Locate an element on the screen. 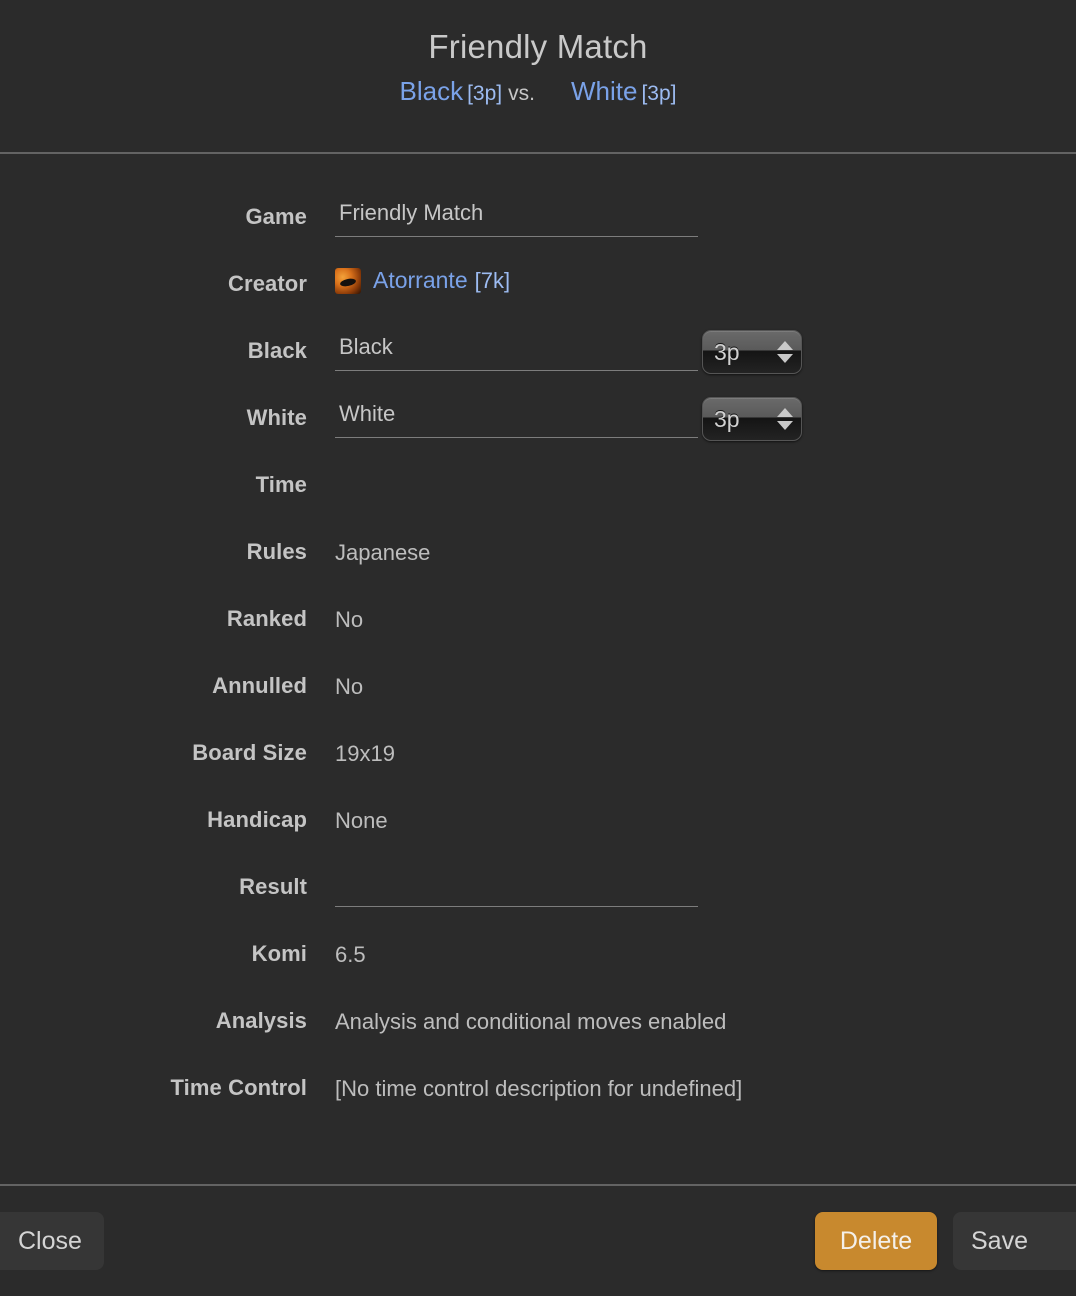  black-player-wrap: 3p is located at coordinates (554, 352).